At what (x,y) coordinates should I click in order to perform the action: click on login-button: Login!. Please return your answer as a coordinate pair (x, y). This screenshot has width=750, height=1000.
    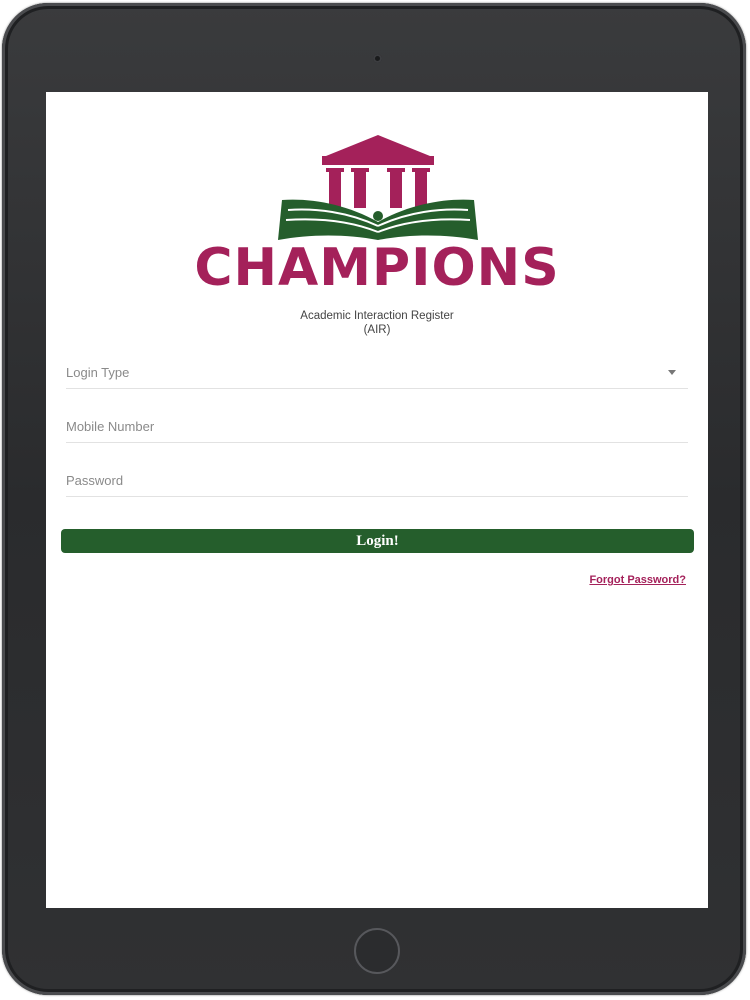
    Looking at the image, I should click on (377, 541).